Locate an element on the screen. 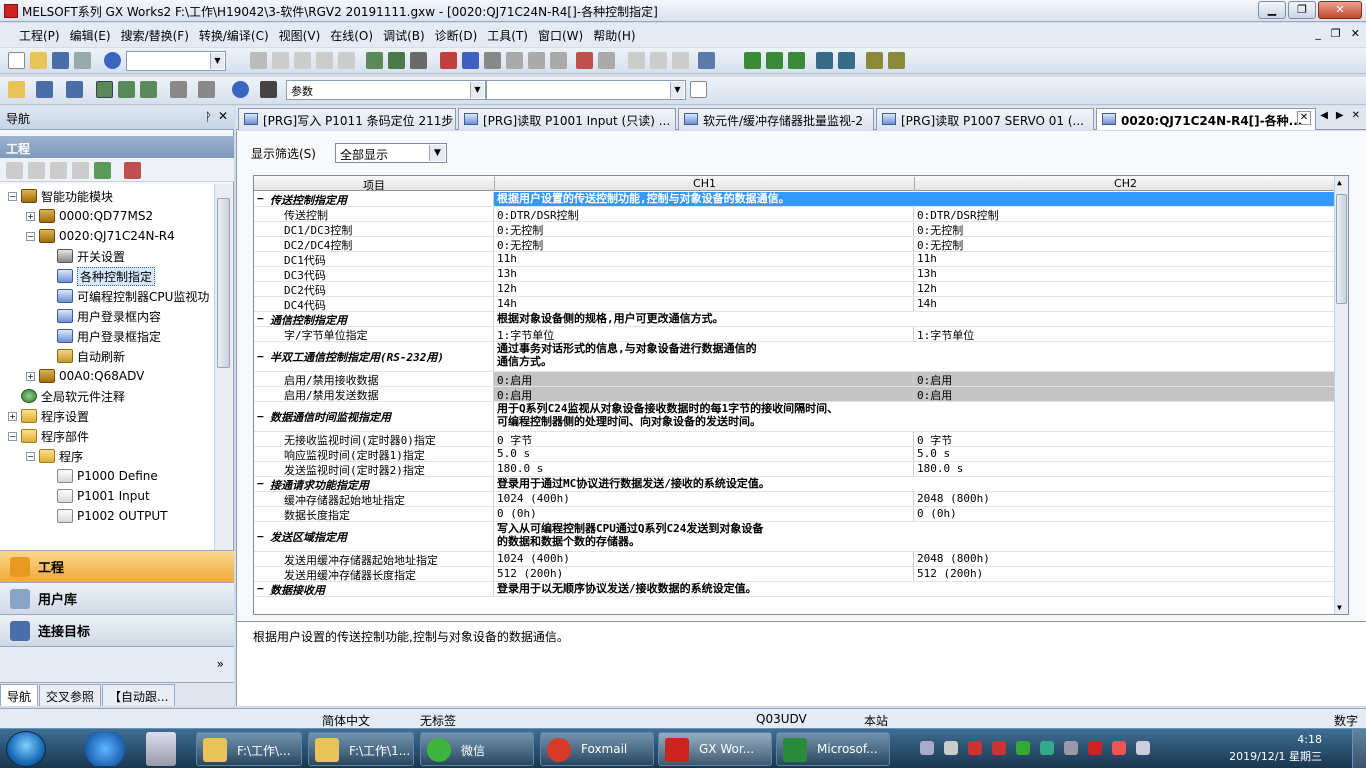  grid-group-row: − 通信控制指定用 根据对象设备侧的规格,用户可更改通信方式。 is located at coordinates (795, 319).